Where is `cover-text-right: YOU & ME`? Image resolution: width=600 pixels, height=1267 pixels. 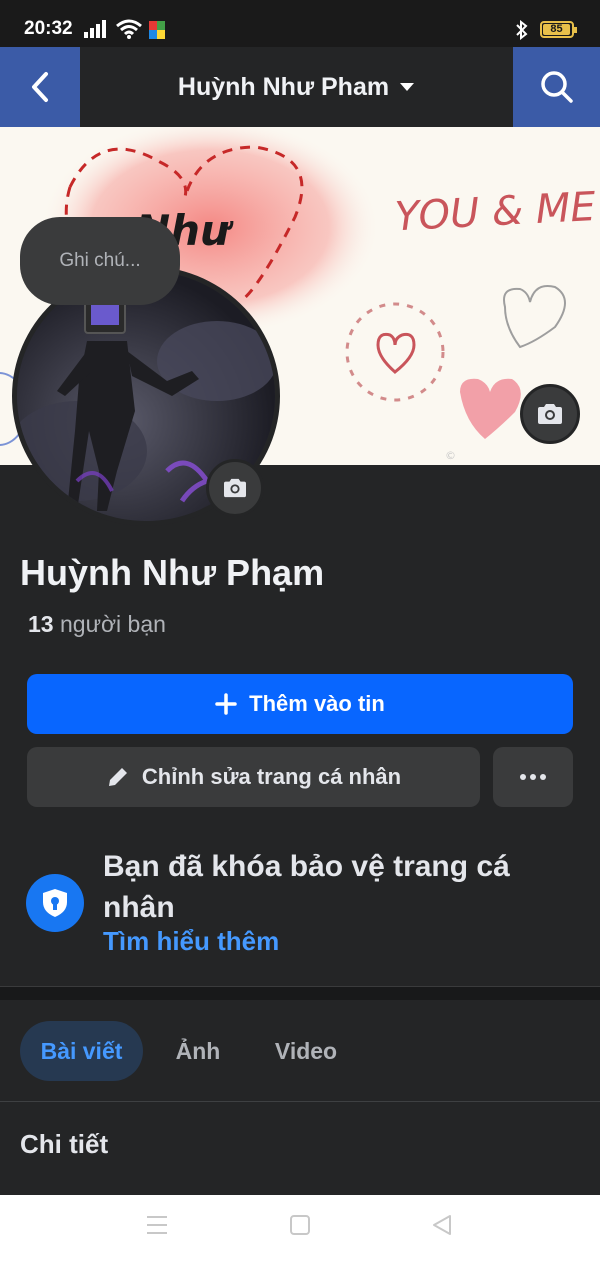 cover-text-right: YOU & ME is located at coordinates (496, 212).